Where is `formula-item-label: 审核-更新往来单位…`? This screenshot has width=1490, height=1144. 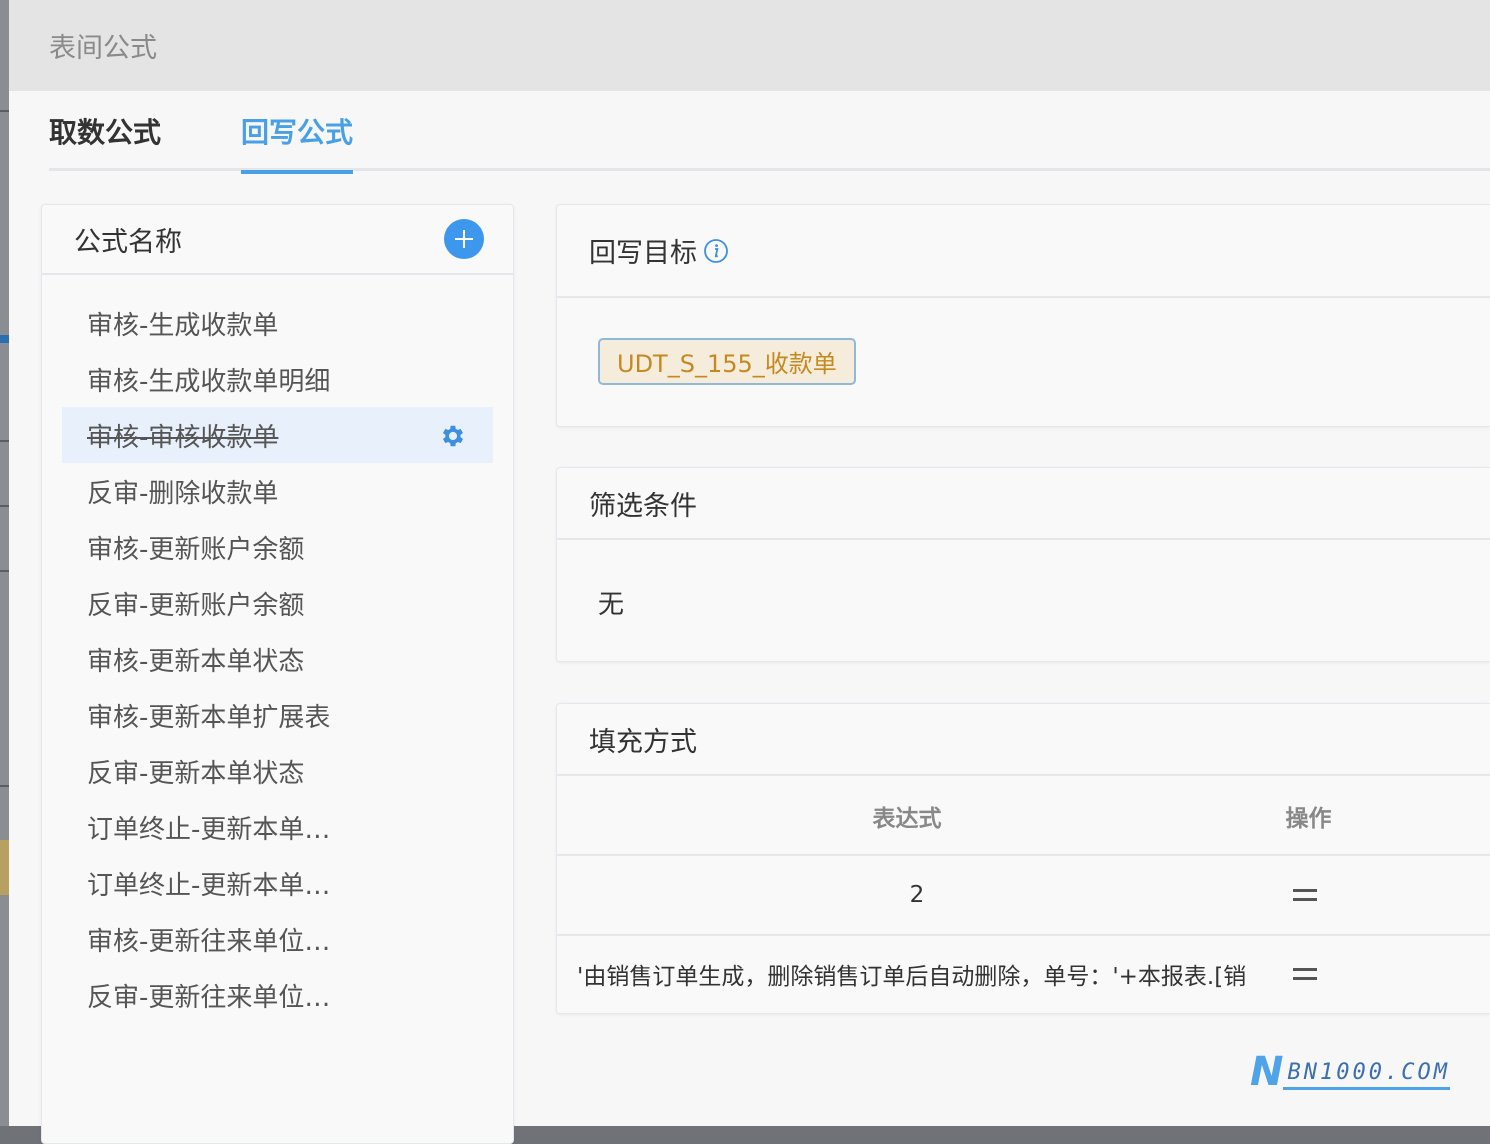 formula-item-label: 审核-更新往来单位… is located at coordinates (209, 941).